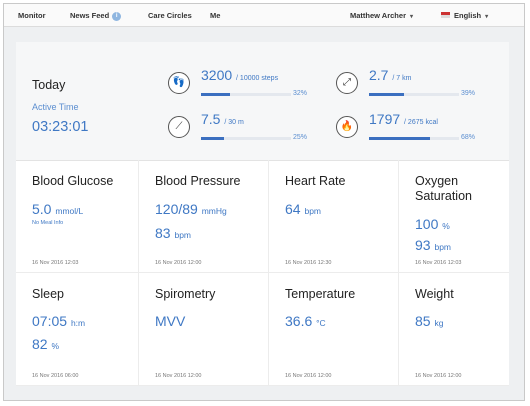  I want to click on metric-value-line: 100 %, so click(432, 224).